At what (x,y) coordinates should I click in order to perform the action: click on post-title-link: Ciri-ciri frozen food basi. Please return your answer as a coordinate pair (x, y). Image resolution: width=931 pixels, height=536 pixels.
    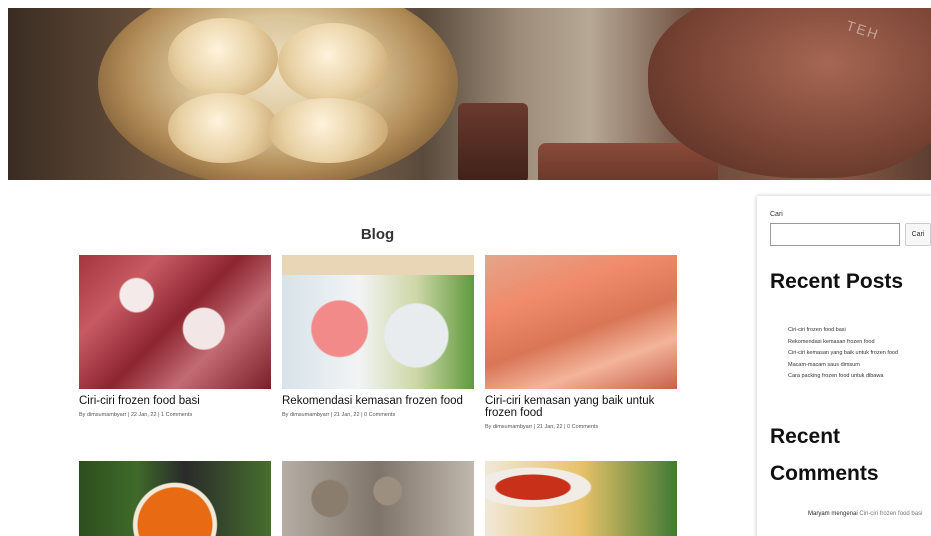
    Looking at the image, I should click on (175, 401).